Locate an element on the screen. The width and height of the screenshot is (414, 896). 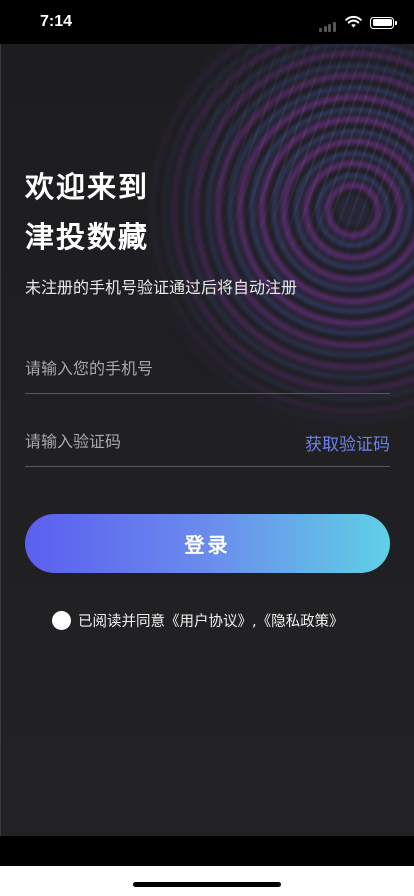
agreement-text: 已阅读并同意《用户协议》,《隐私政策》 is located at coordinates (211, 620).